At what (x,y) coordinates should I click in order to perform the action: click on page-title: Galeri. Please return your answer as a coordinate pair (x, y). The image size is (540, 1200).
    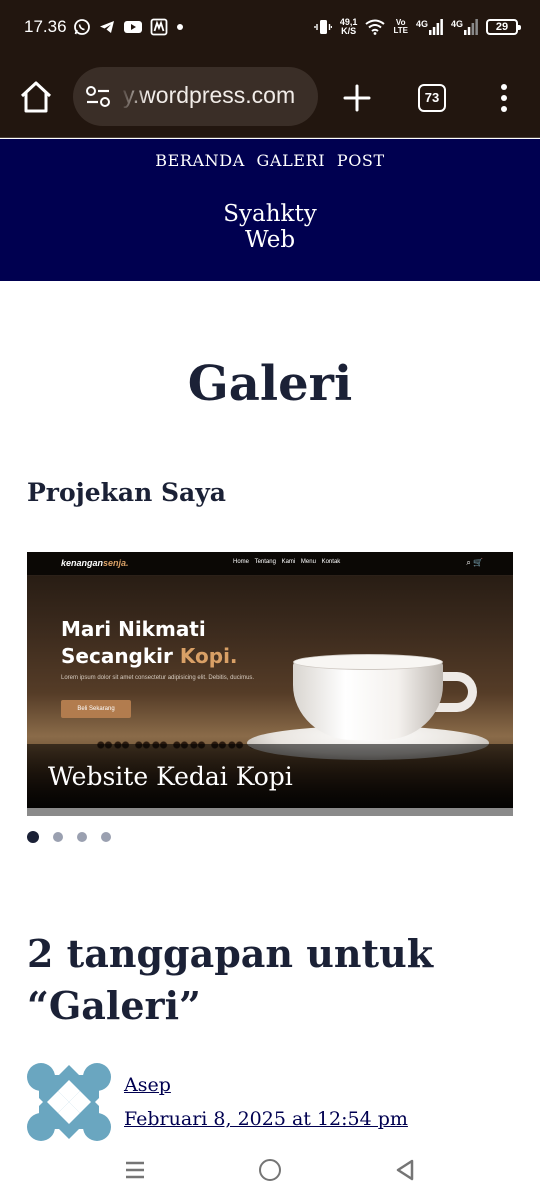
    Looking at the image, I should click on (270, 384).